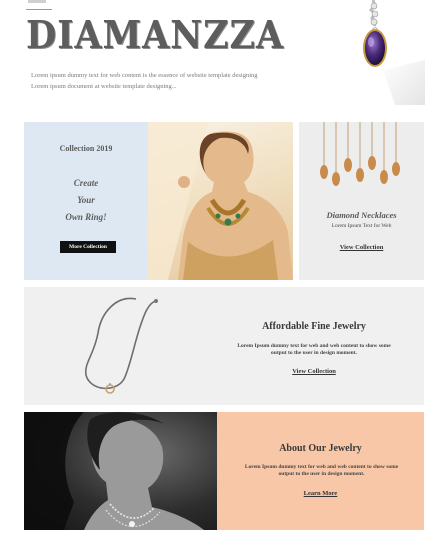 Image resolution: width=441 pixels, height=556 pixels. What do you see at coordinates (361, 226) in the screenshot?
I see `necklaces-subtitle: Lorem Ipsum Text for Web` at bounding box center [361, 226].